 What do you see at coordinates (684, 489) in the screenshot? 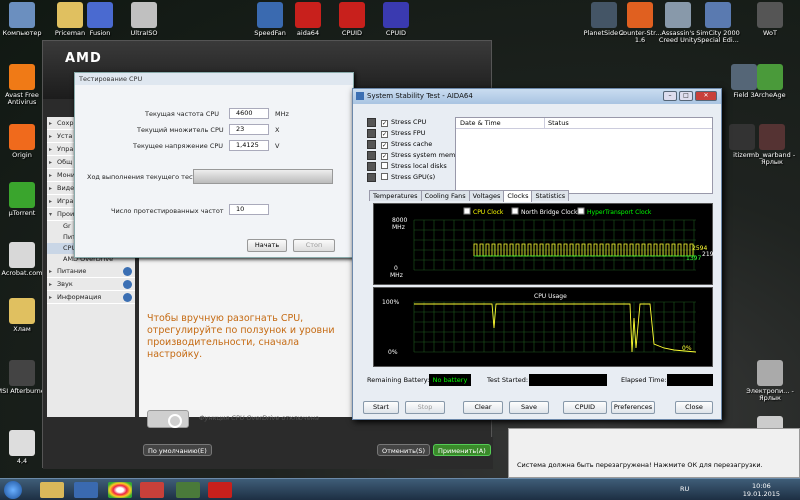
I see `language-indicator: RU` at bounding box center [684, 489].